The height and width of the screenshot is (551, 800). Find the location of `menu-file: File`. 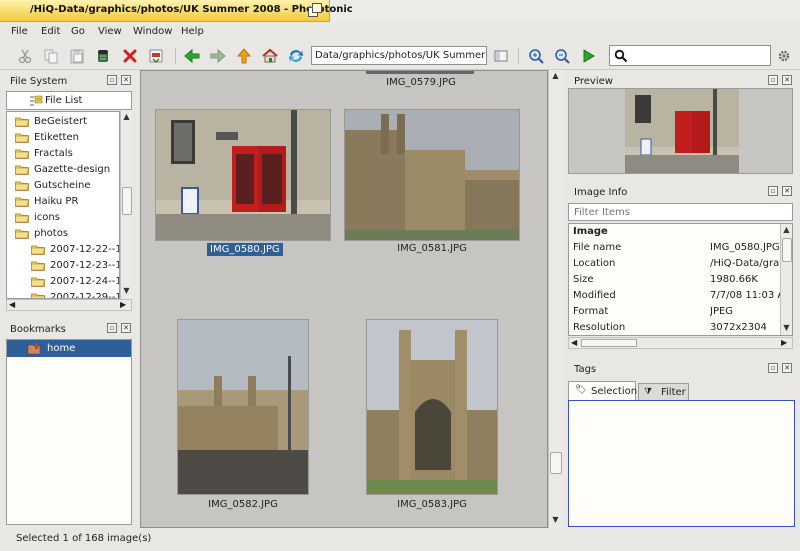

menu-file: File is located at coordinates (19, 31).